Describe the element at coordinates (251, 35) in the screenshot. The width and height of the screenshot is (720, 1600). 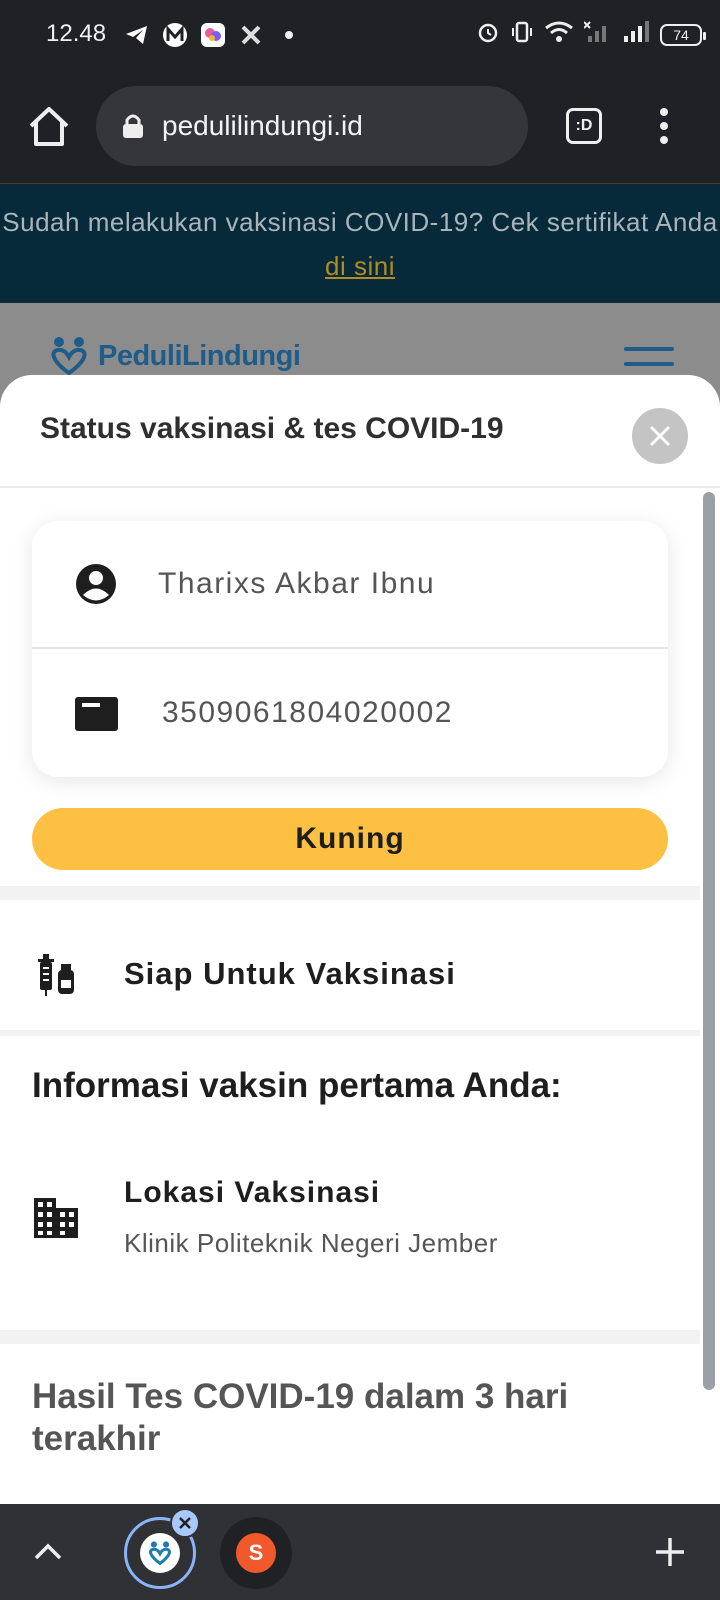
I see `x-icon` at that location.